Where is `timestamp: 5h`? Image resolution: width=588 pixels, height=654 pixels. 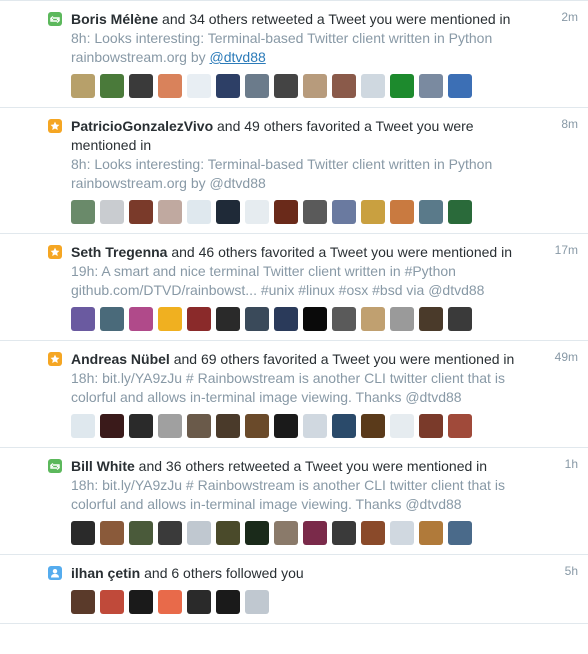 timestamp: 5h is located at coordinates (571, 571).